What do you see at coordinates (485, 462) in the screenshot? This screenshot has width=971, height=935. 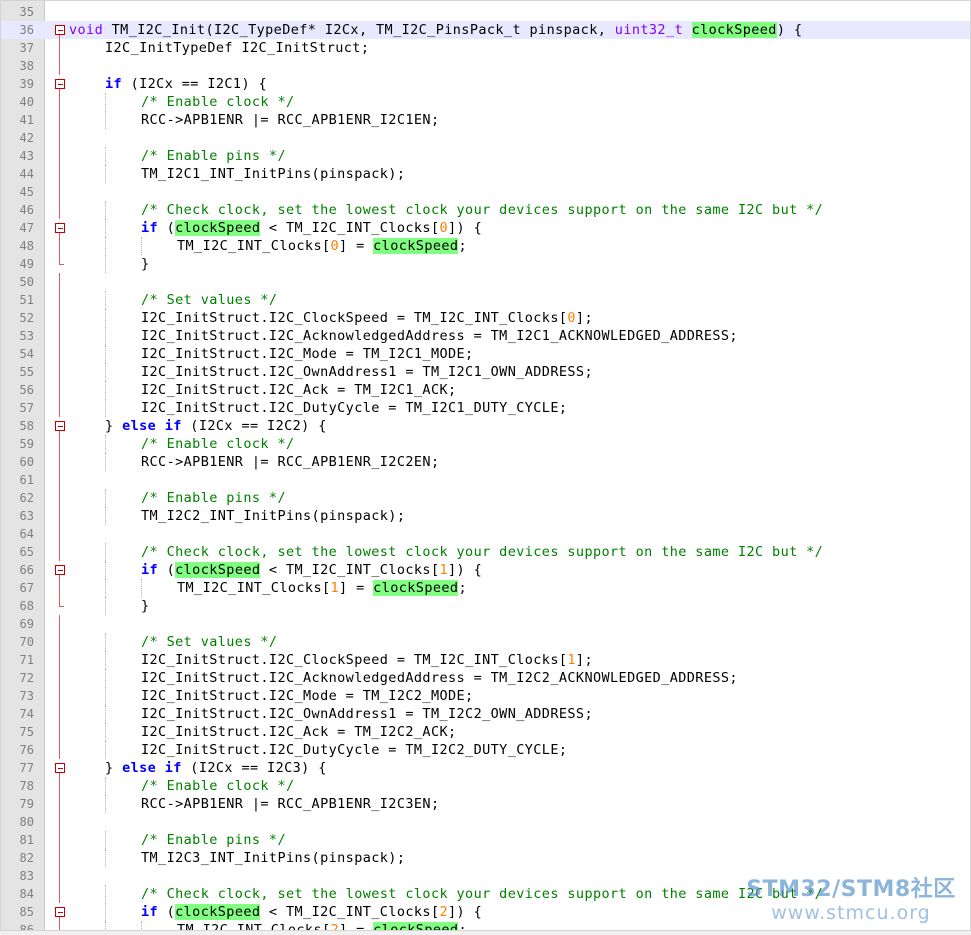 I see `code-line: 60 RCC->APB1ENR |= RCC_APB1ENR_I2C2EN;` at bounding box center [485, 462].